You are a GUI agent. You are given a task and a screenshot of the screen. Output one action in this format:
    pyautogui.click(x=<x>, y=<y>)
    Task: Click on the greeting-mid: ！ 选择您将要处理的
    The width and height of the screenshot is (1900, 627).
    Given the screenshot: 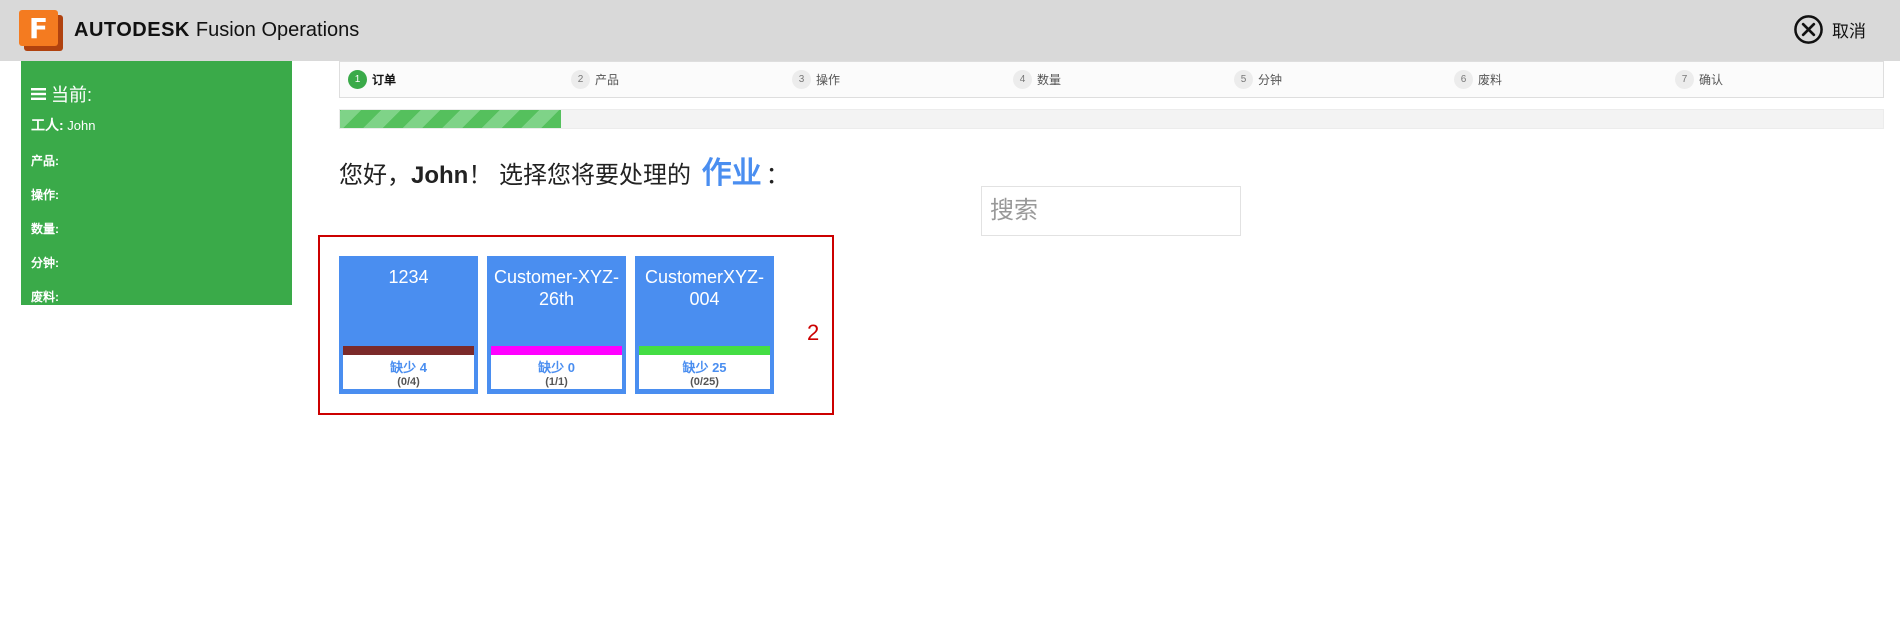 What is the action you would take?
    pyautogui.click(x=579, y=175)
    